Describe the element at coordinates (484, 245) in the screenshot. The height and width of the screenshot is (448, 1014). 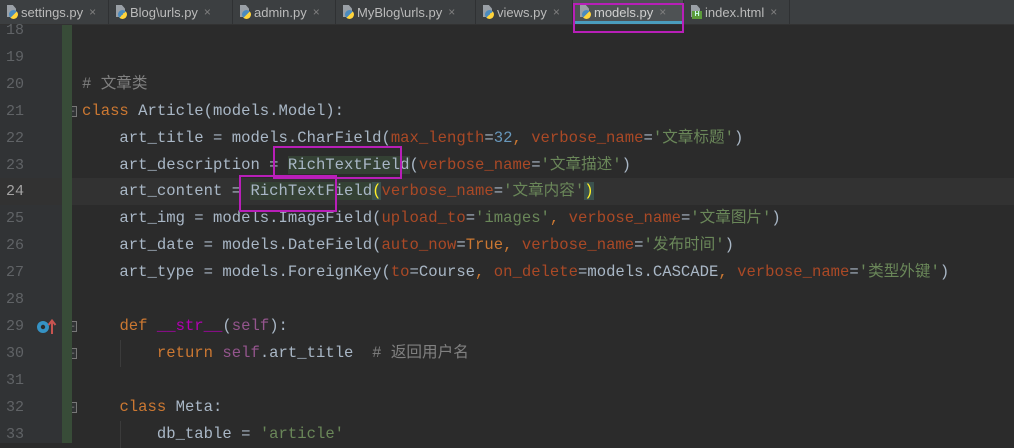
I see `code-token: True` at that location.